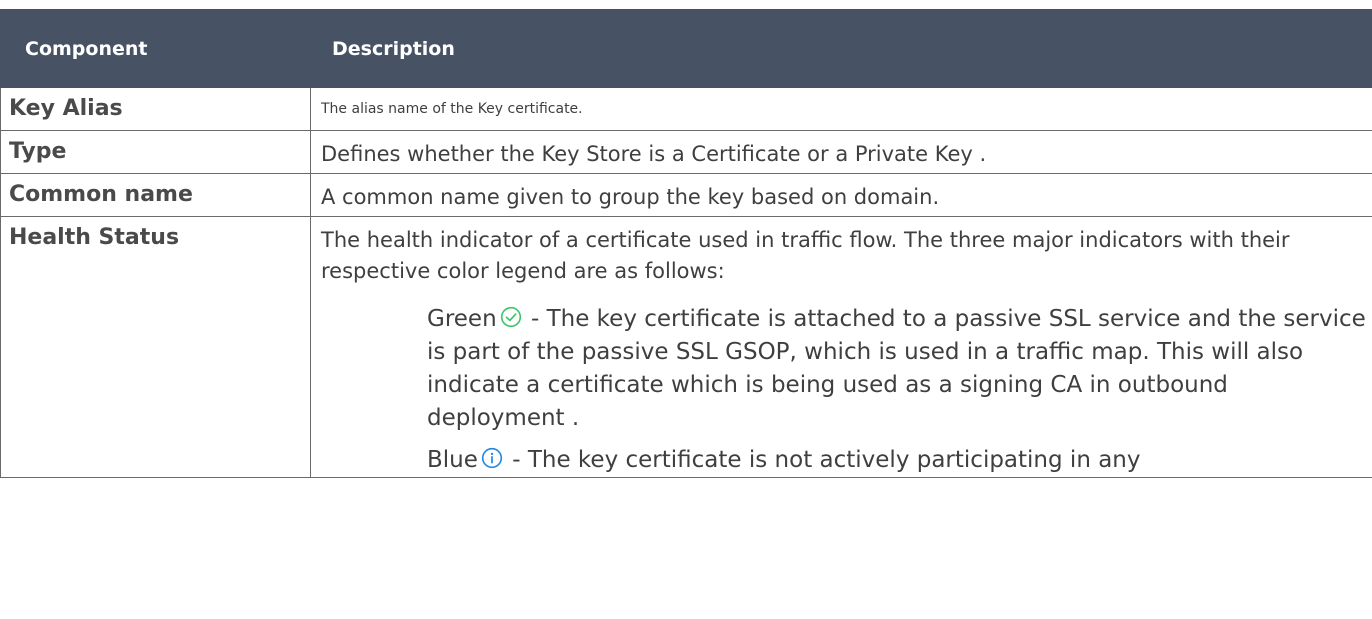 This screenshot has width=1372, height=619. What do you see at coordinates (452, 460) in the screenshot?
I see `indicator-color-label: Blue` at bounding box center [452, 460].